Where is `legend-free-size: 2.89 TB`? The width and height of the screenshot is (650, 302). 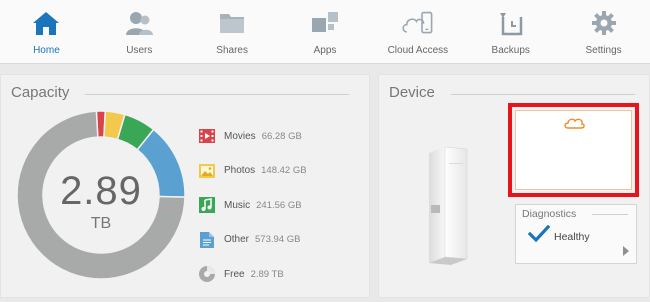 legend-free-size: 2.89 TB is located at coordinates (267, 274).